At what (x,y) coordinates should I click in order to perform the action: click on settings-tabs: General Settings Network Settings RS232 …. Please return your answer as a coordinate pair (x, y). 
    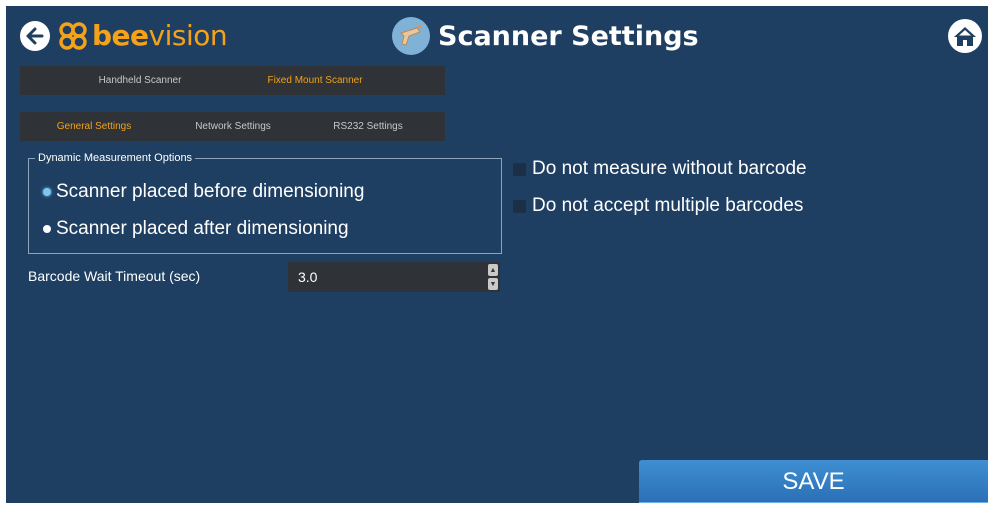
    Looking at the image, I should click on (232, 126).